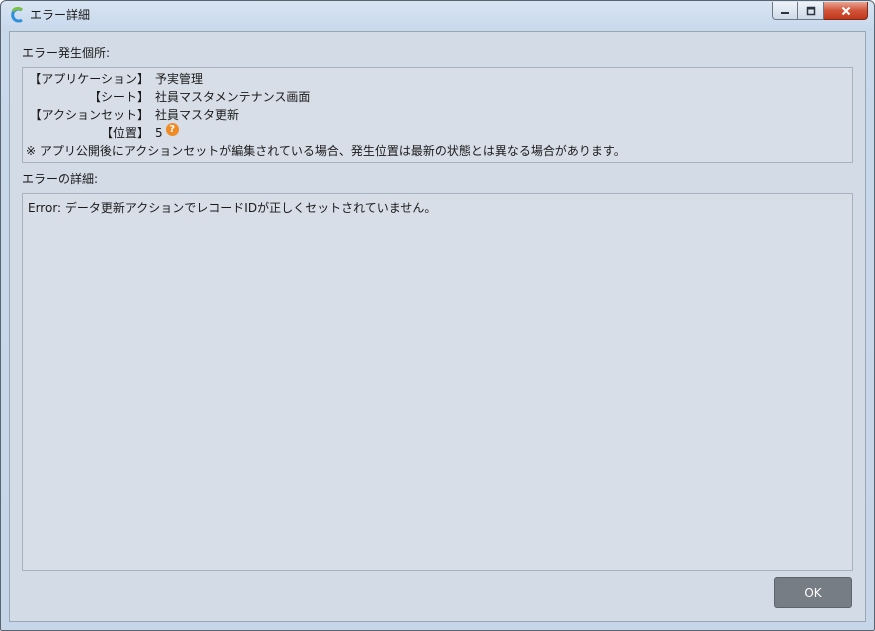 The height and width of the screenshot is (631, 875). I want to click on location-key: 【アプリケーション】, so click(89, 79).